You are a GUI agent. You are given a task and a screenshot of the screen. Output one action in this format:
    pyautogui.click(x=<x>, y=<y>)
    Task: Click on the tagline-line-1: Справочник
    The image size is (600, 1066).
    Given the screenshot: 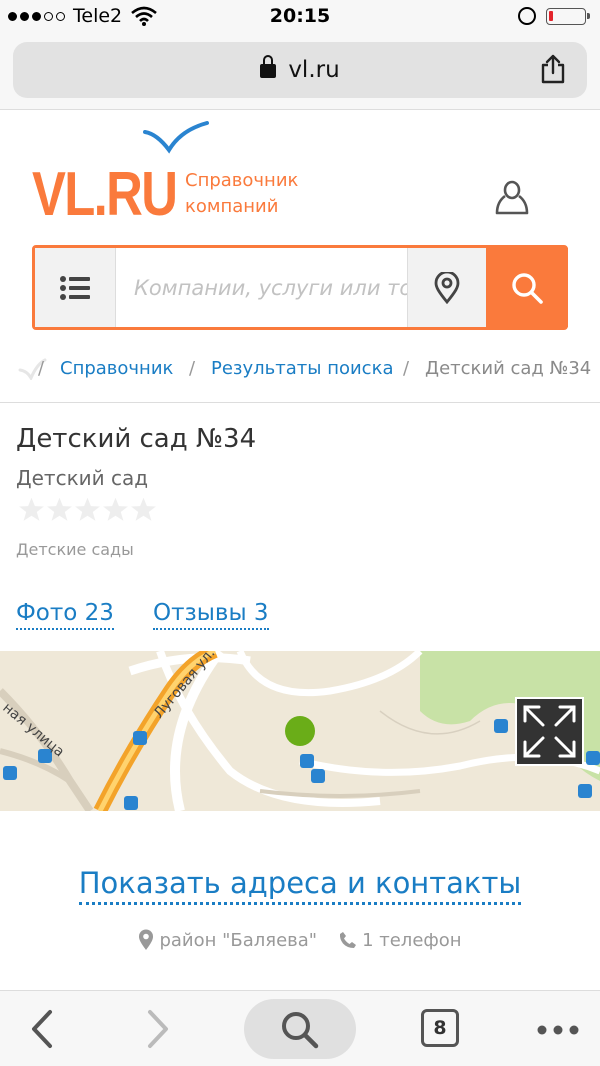 What is the action you would take?
    pyautogui.click(x=242, y=180)
    